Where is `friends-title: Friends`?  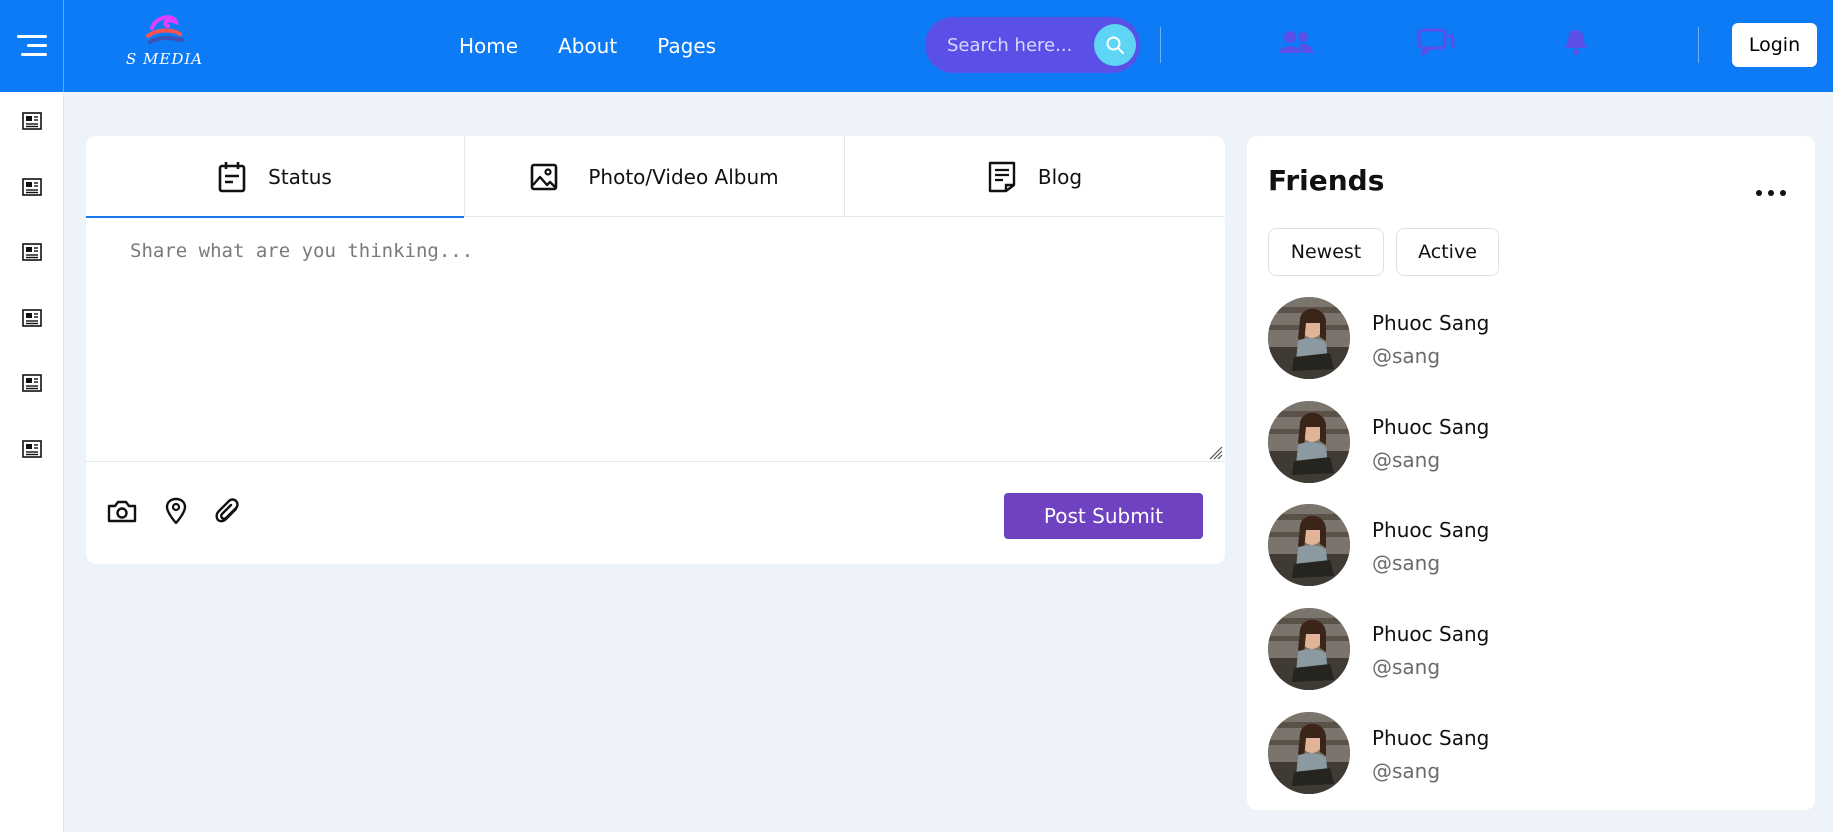 friends-title: Friends is located at coordinates (1326, 180).